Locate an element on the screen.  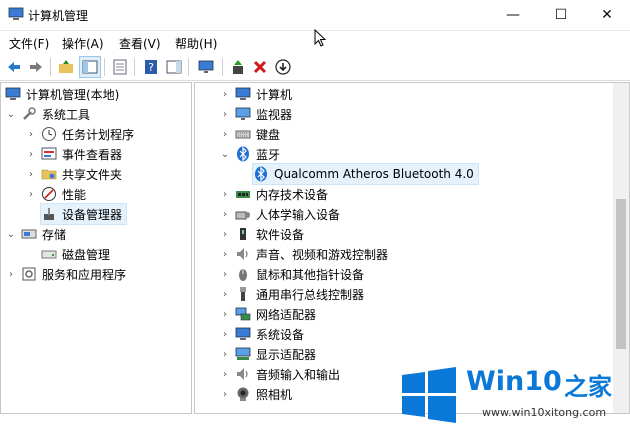
up-folder-icon is located at coordinates (66, 66).